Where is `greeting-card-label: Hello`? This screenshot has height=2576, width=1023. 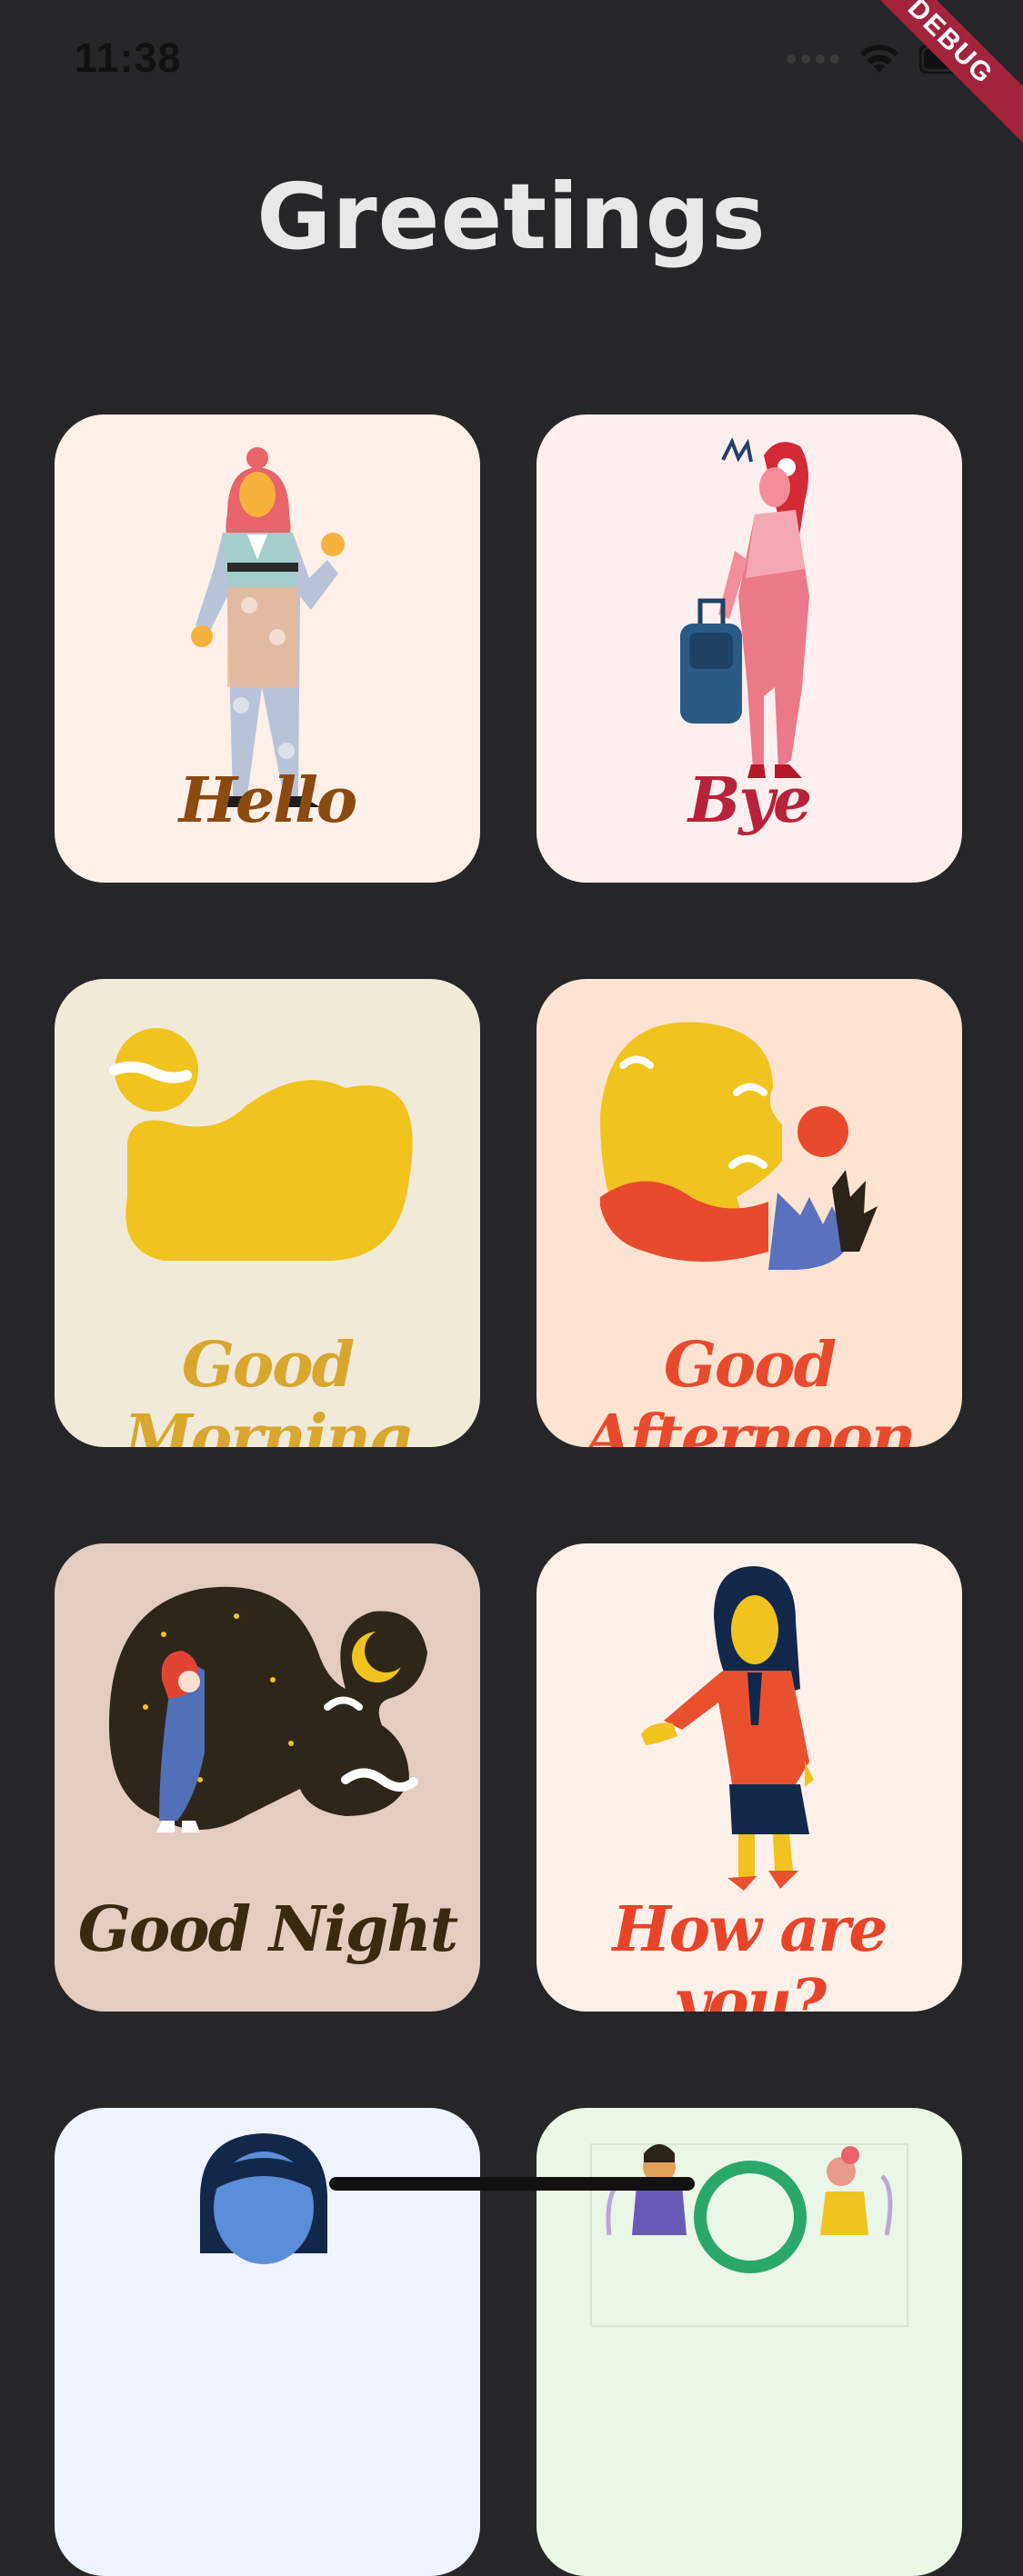
greeting-card-label: Hello is located at coordinates (268, 800).